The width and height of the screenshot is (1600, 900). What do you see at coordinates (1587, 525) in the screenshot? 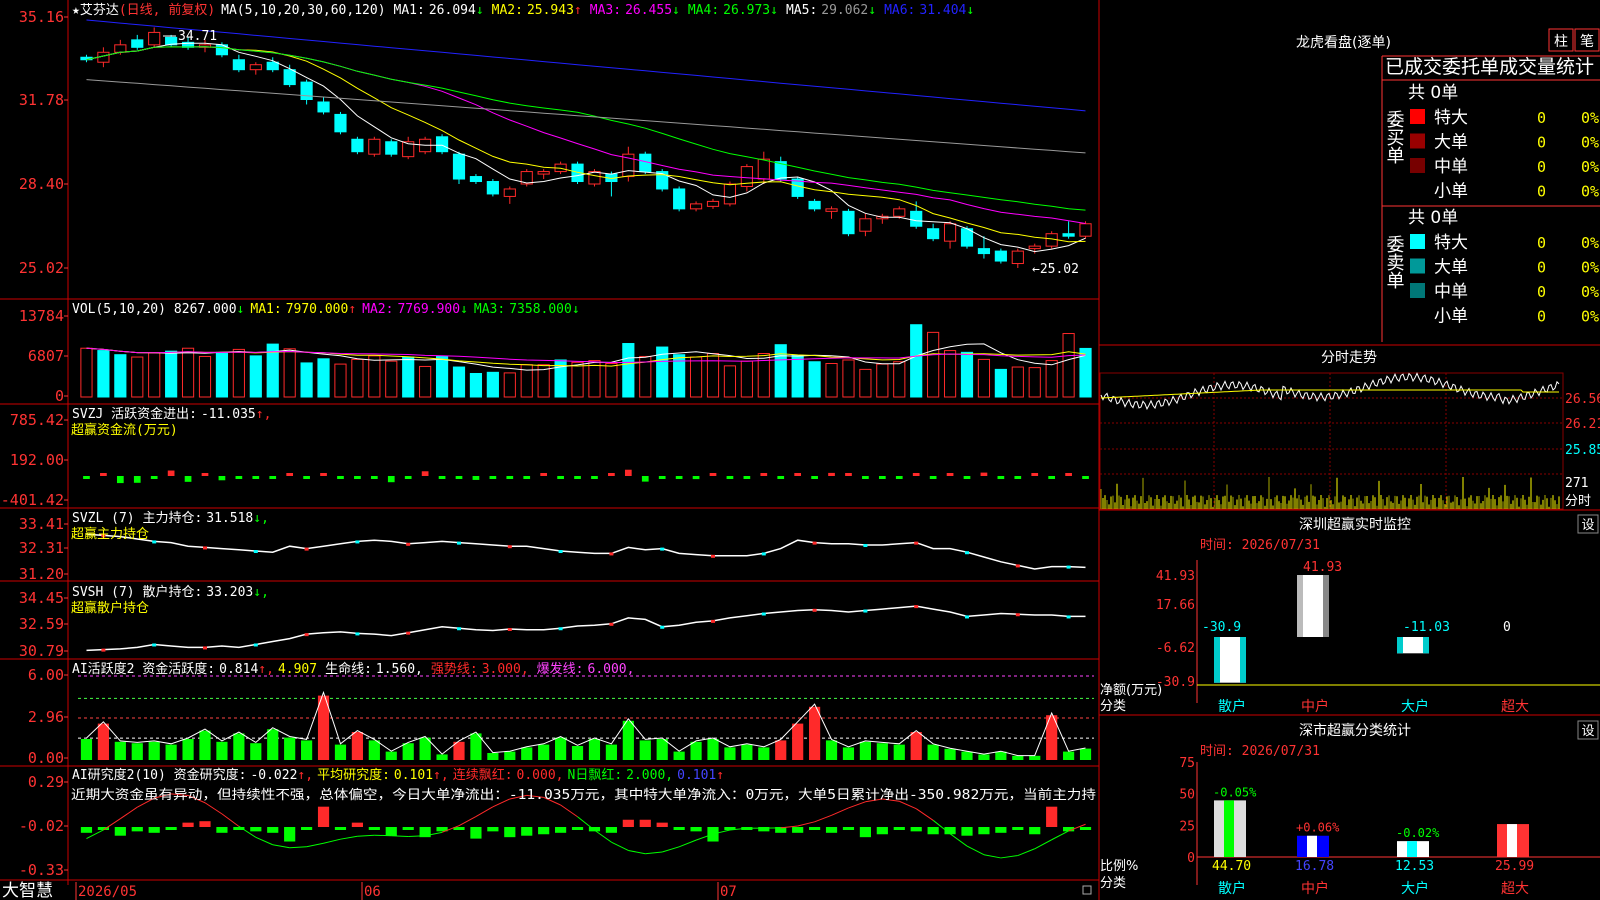
I see `monitor-settings-label: 设` at bounding box center [1587, 525].